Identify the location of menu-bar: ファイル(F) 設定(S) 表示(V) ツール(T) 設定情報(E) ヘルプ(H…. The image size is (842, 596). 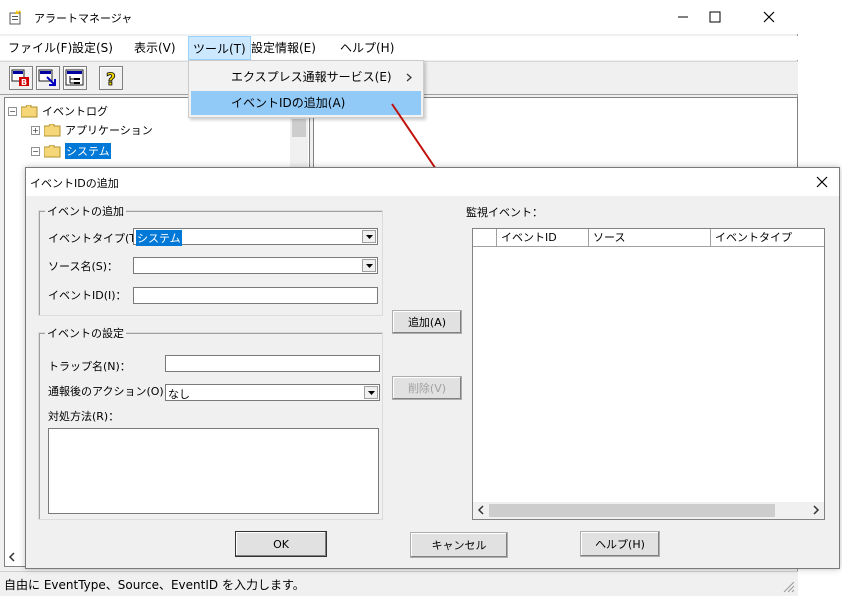
(399, 48).